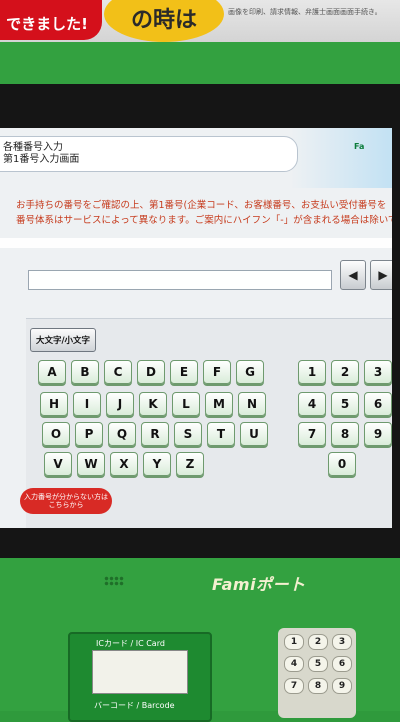  Describe the element at coordinates (312, 404) in the screenshot. I see `key-4: 4` at that location.